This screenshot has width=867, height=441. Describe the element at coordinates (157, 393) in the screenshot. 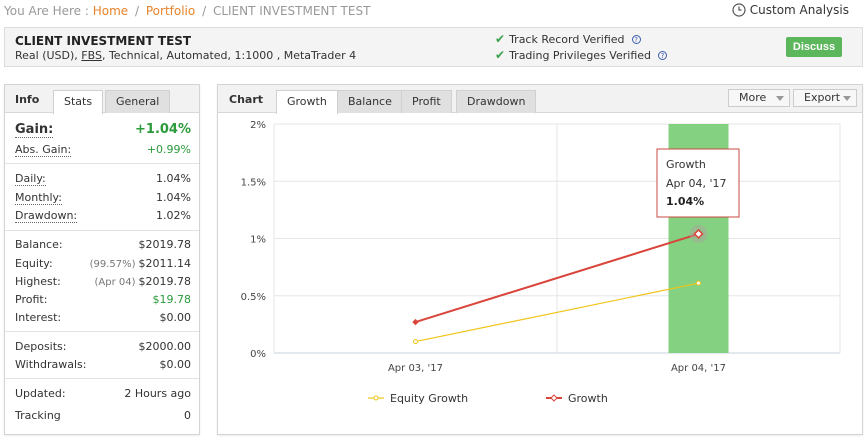

I see `updated-value: 2 Hours ago` at that location.